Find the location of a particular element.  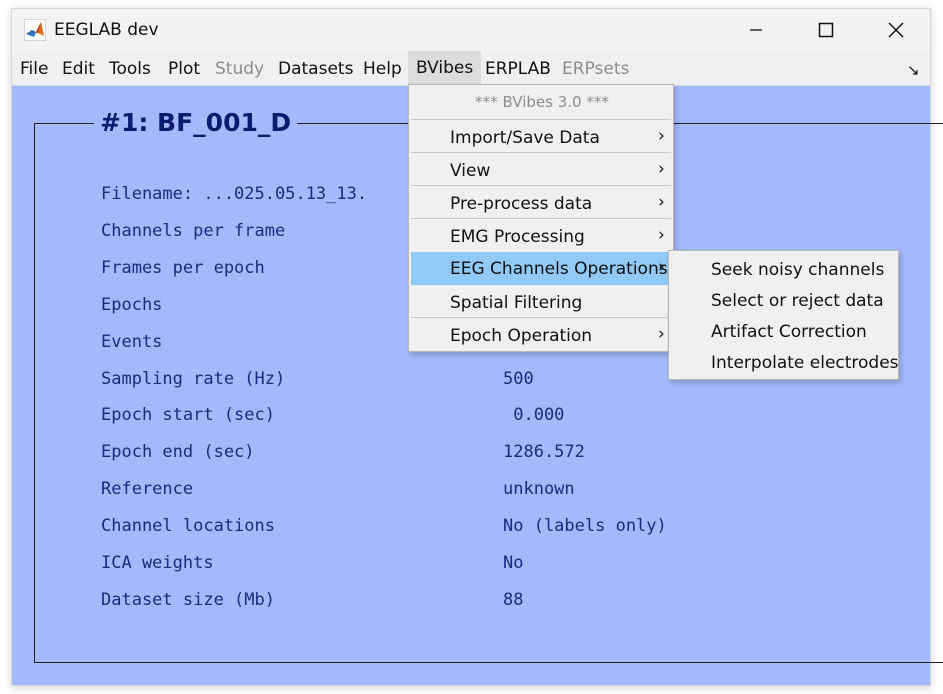

window-title: EEGLAB dev is located at coordinates (106, 30).